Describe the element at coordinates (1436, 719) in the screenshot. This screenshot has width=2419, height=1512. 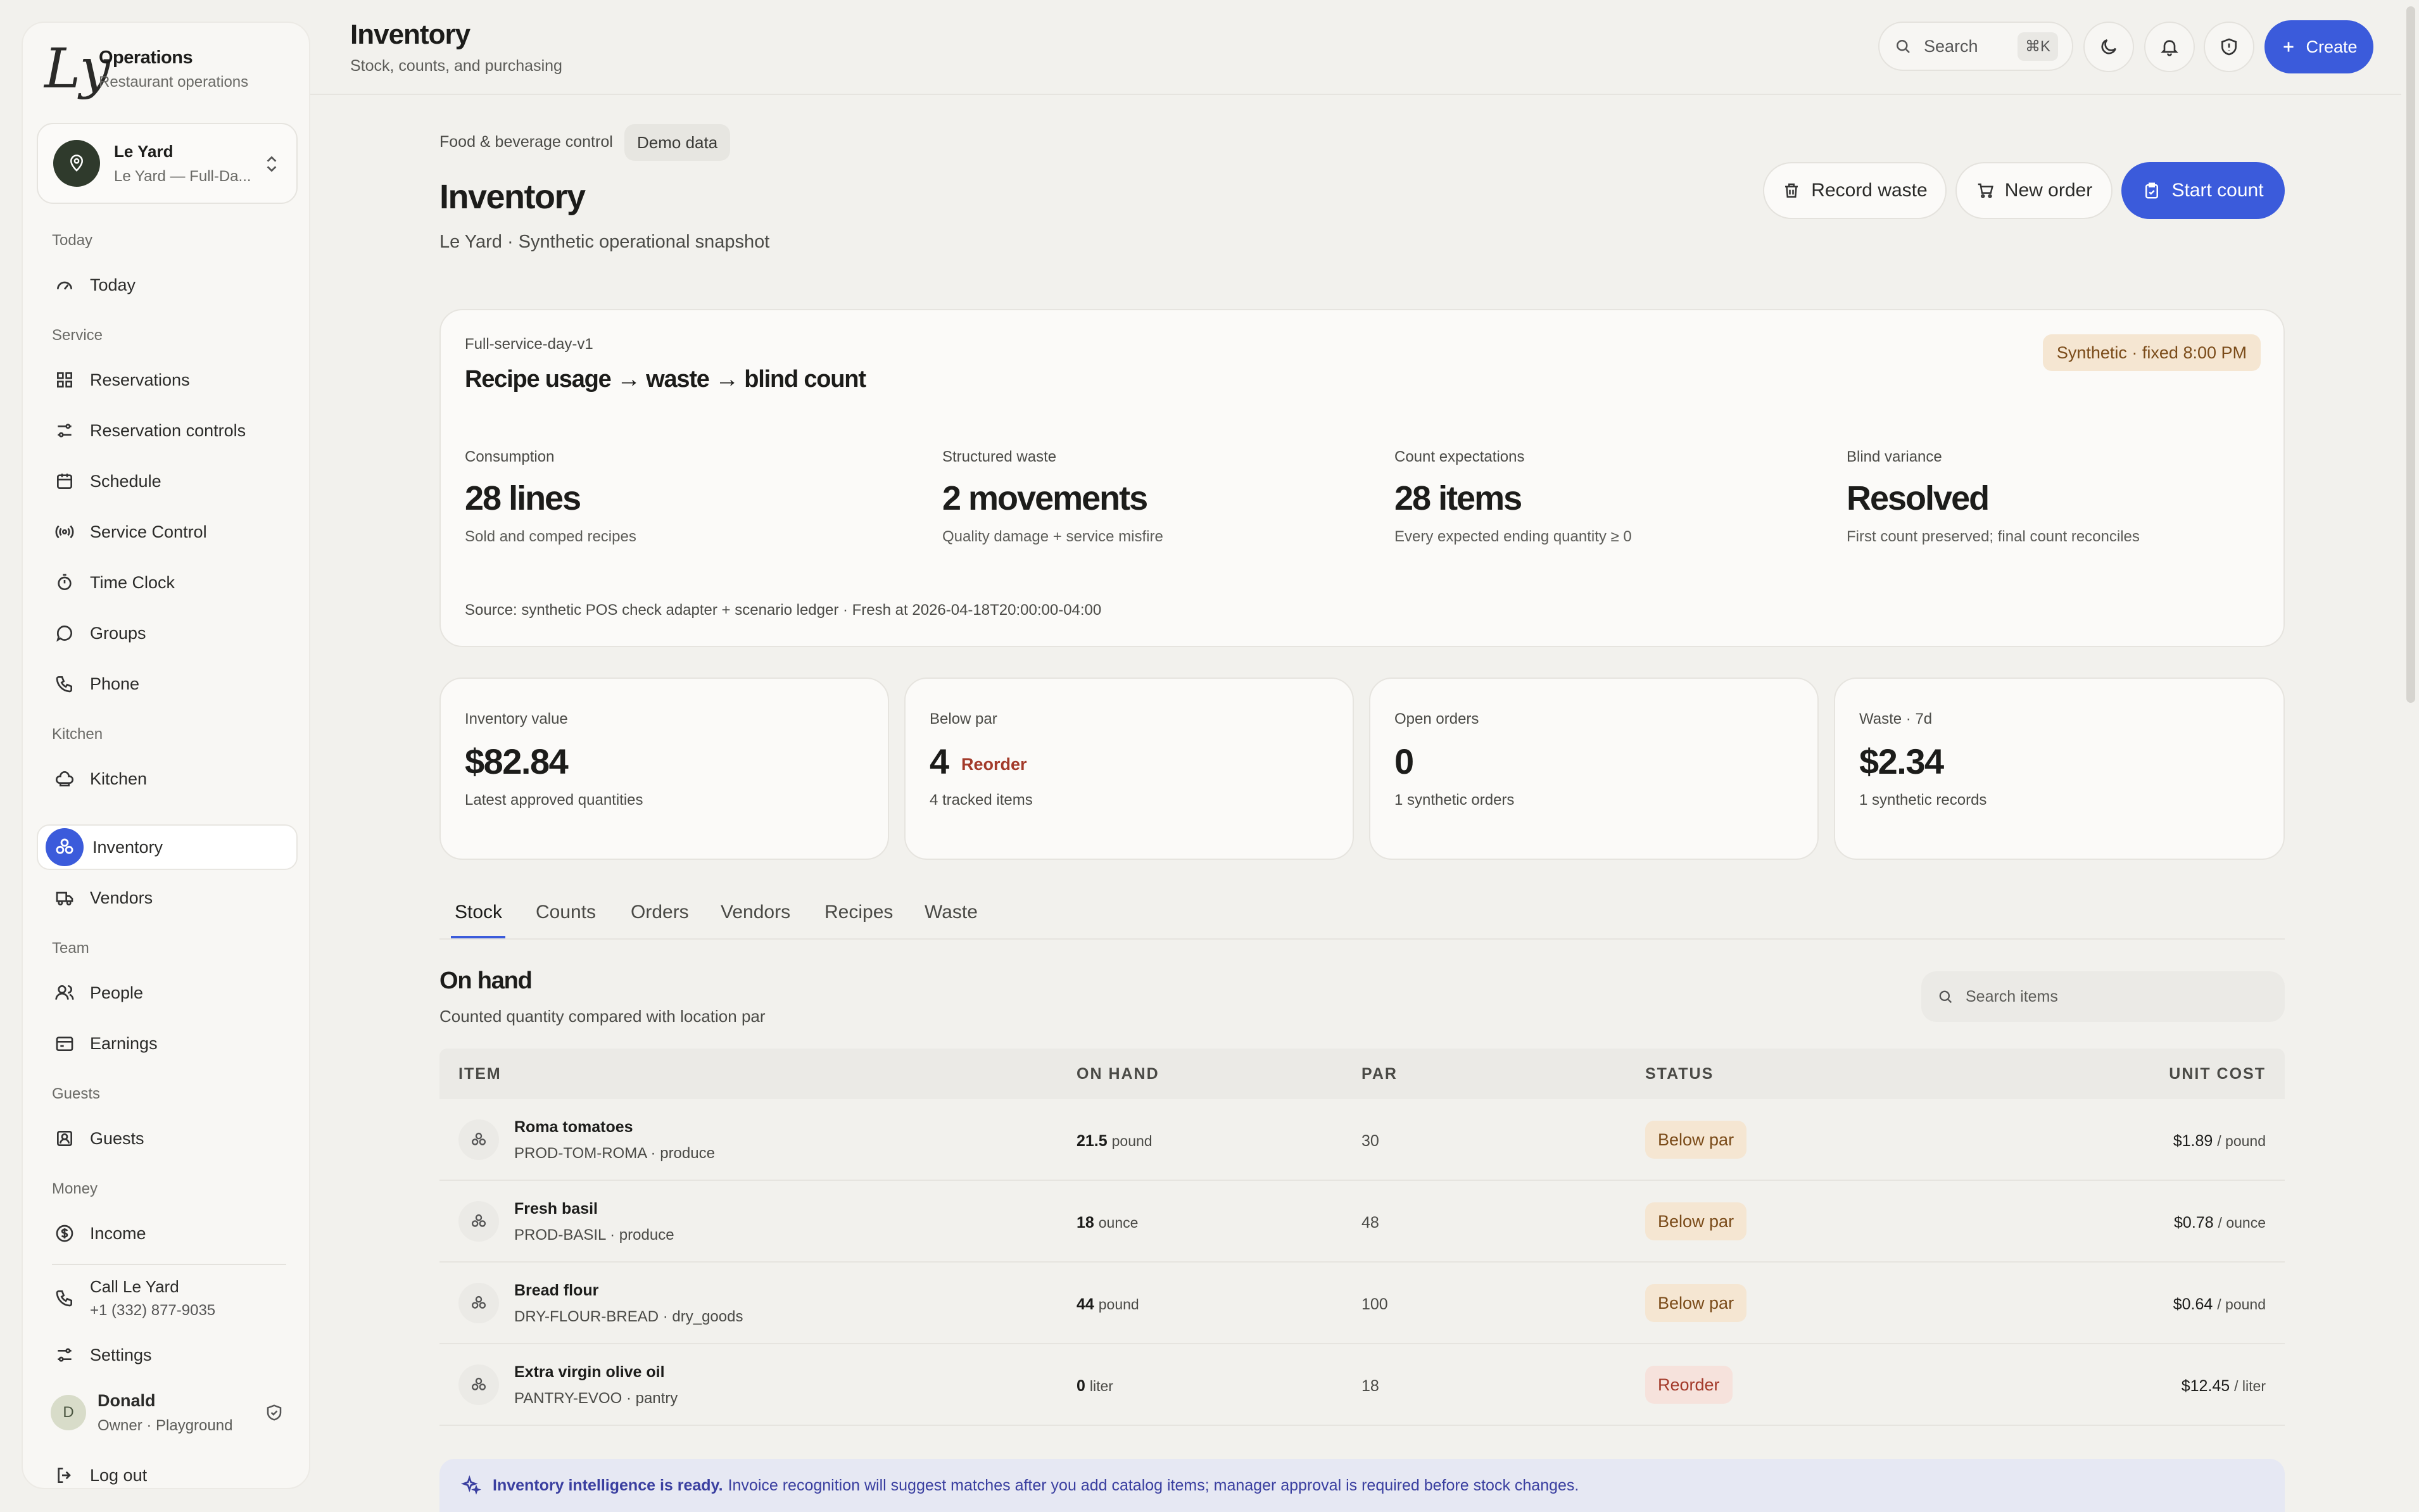
I see `kpi-label: Open orders` at that location.